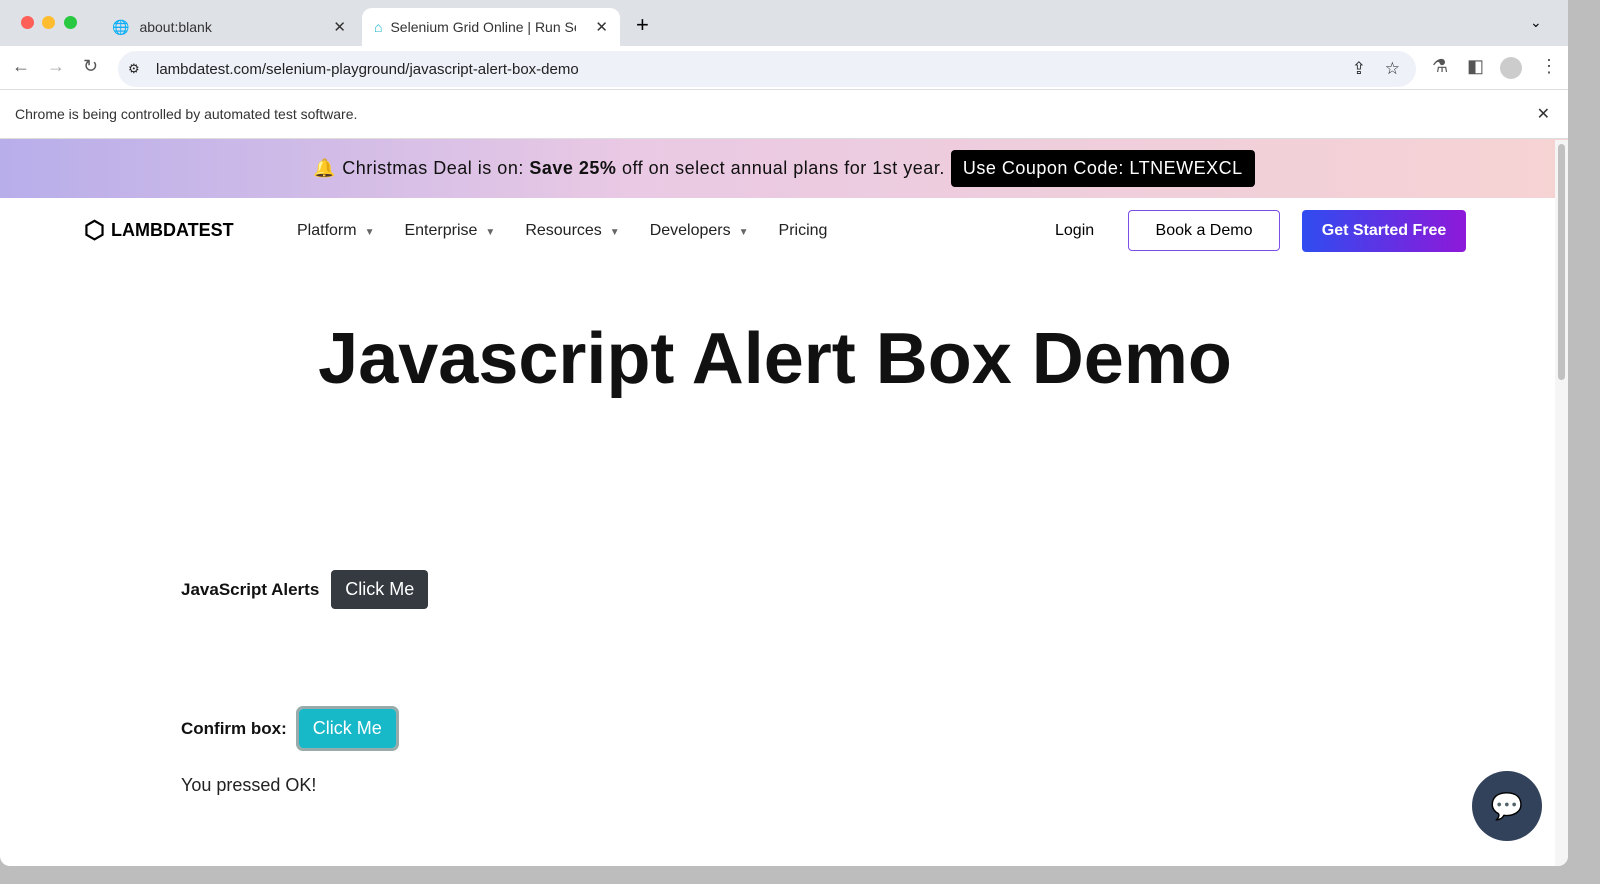  I want to click on book-demo-button: Book a Demo, so click(1204, 230).